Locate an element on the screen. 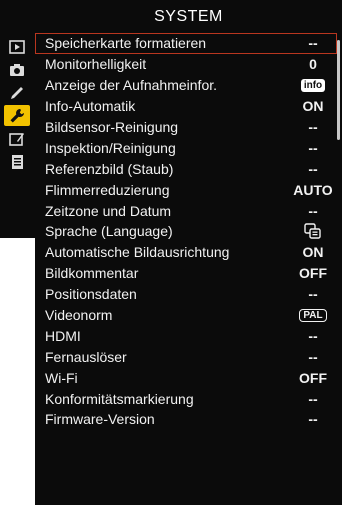 The width and height of the screenshot is (342, 505). pal-badge: PAL is located at coordinates (313, 315).